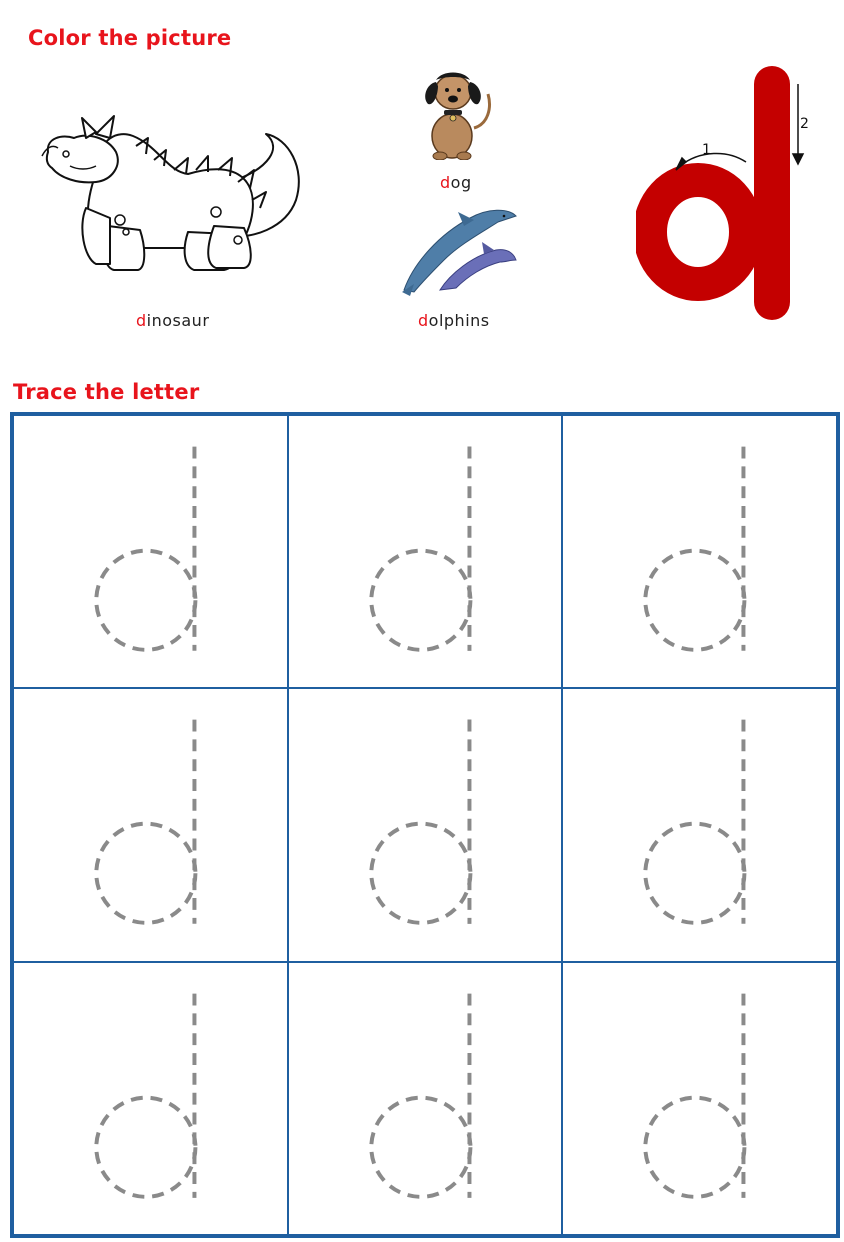 This screenshot has width=844, height=1242. I want to click on dolphins-caption-first-letter: d, so click(423, 320).